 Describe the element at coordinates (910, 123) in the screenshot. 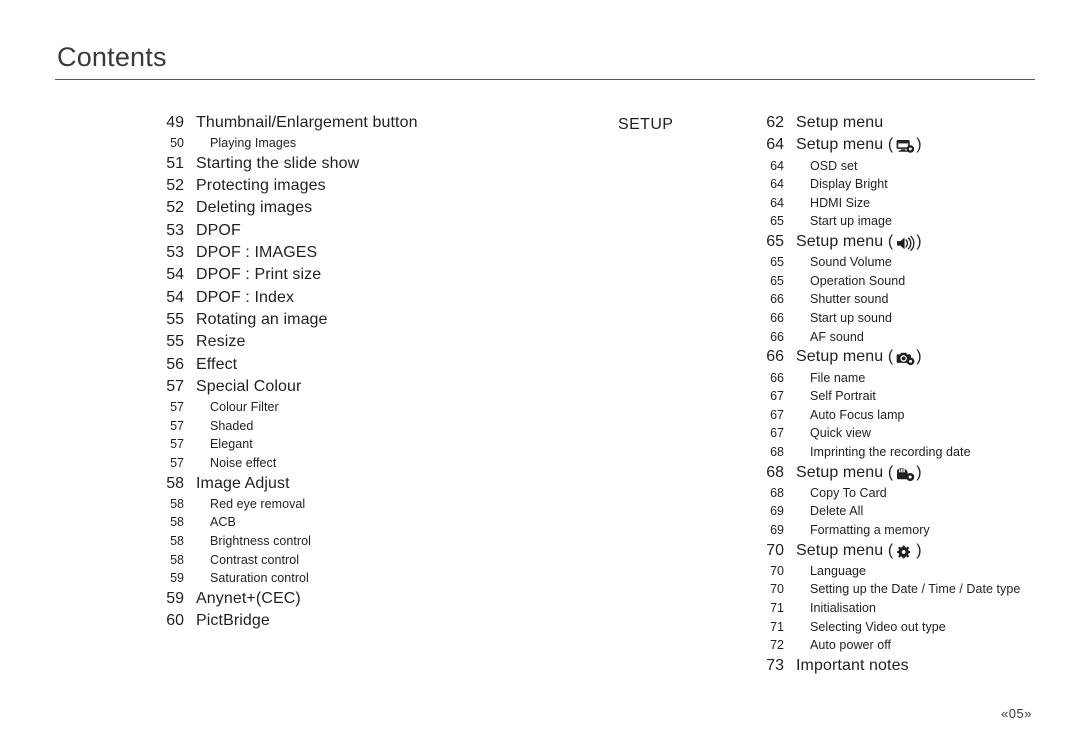

I see `toc-entry: 62 Setup menu` at that location.